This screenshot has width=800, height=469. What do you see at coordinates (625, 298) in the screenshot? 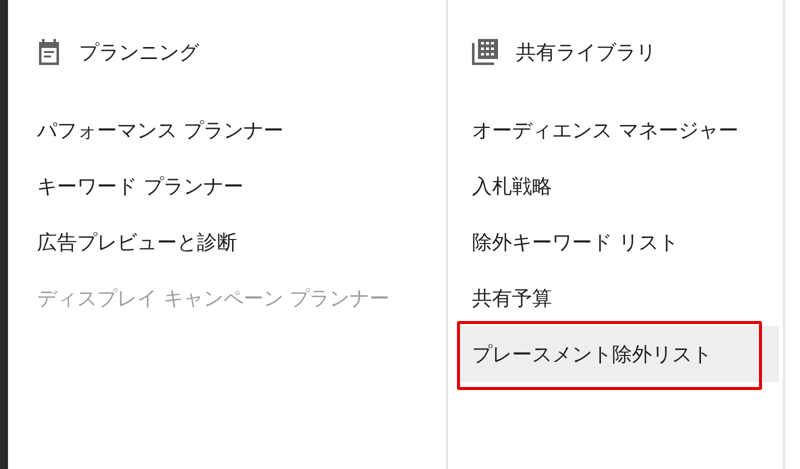
I see `menu-item: 共有予算` at bounding box center [625, 298].